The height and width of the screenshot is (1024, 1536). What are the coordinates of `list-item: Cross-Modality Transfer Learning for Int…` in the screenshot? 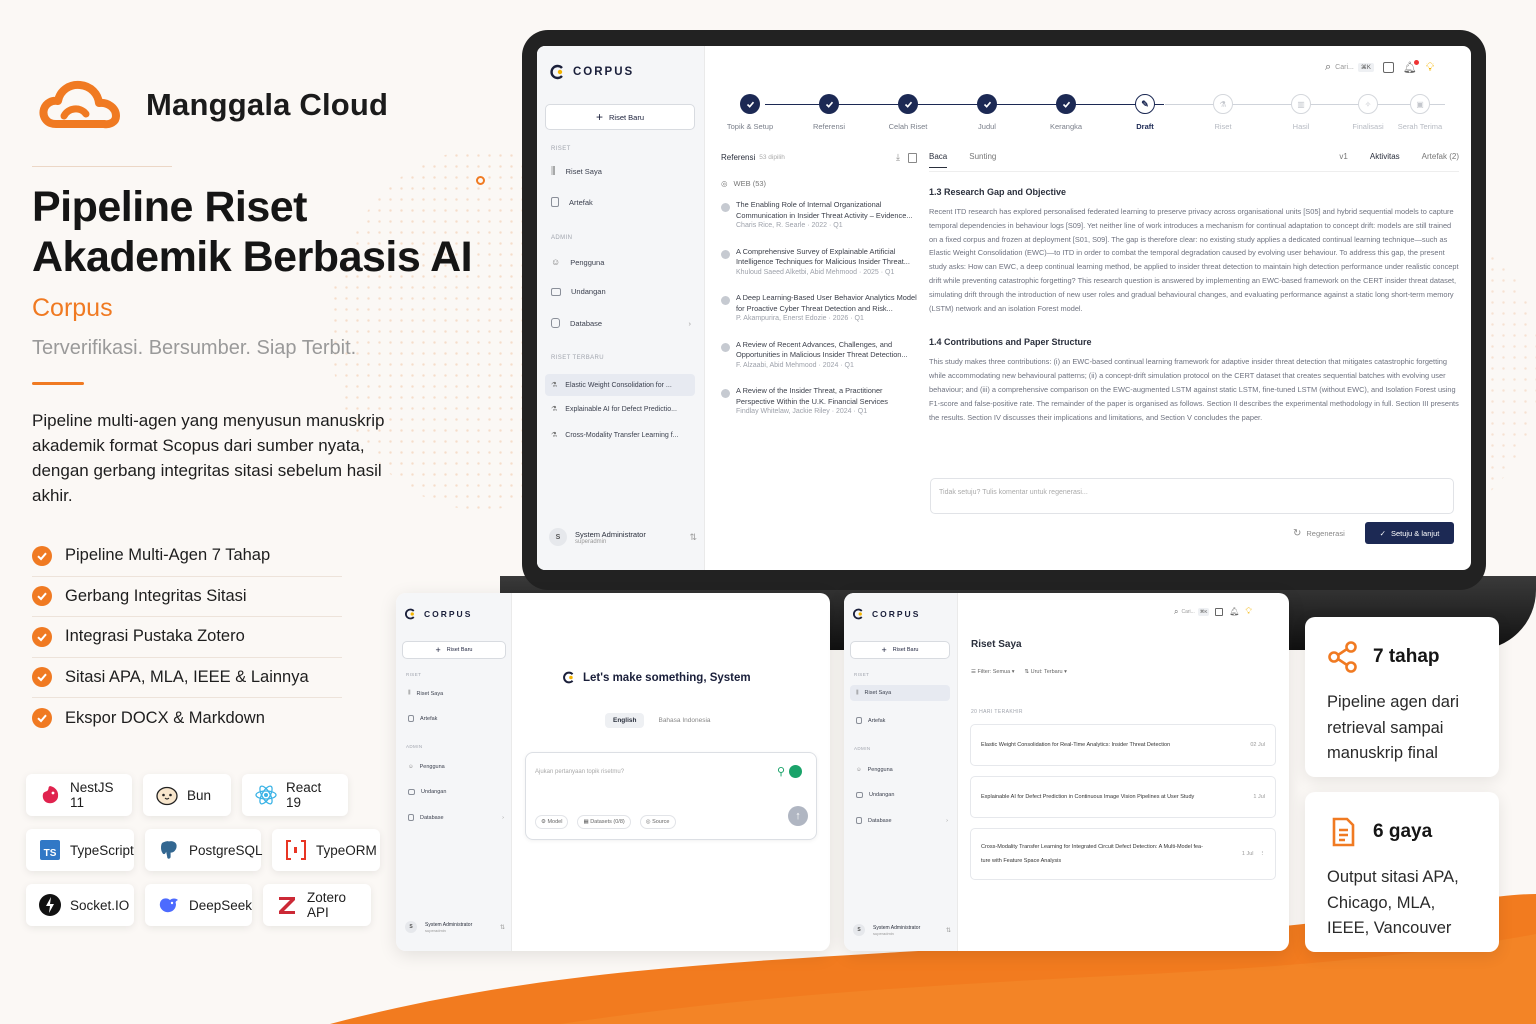 It's located at (1123, 854).